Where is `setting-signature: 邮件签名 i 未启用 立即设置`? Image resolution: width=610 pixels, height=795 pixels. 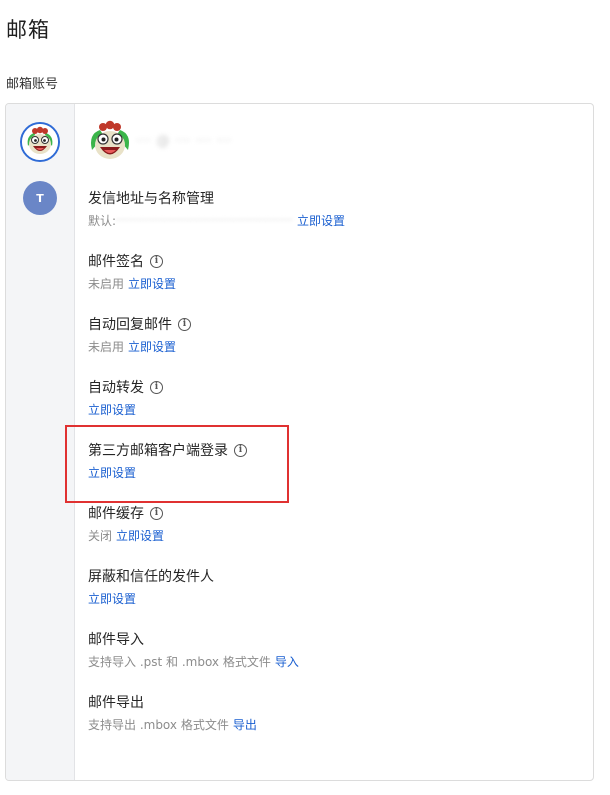 setting-signature: 邮件签名 i 未启用 立即设置 is located at coordinates (132, 271).